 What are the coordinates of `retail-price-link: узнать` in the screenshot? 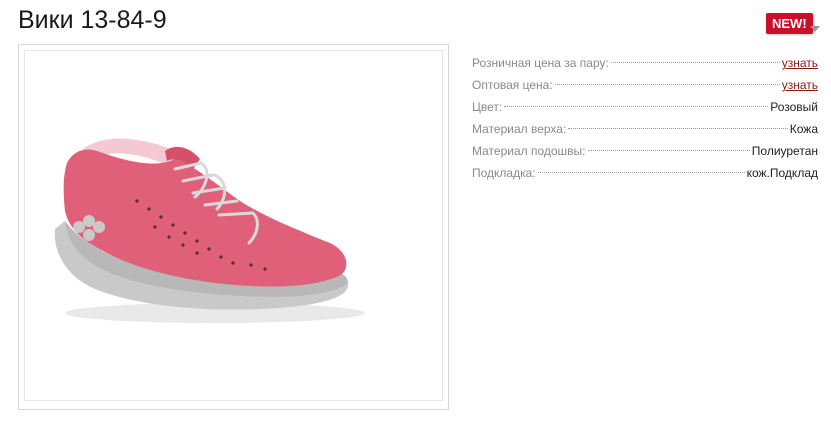 It's located at (800, 63).